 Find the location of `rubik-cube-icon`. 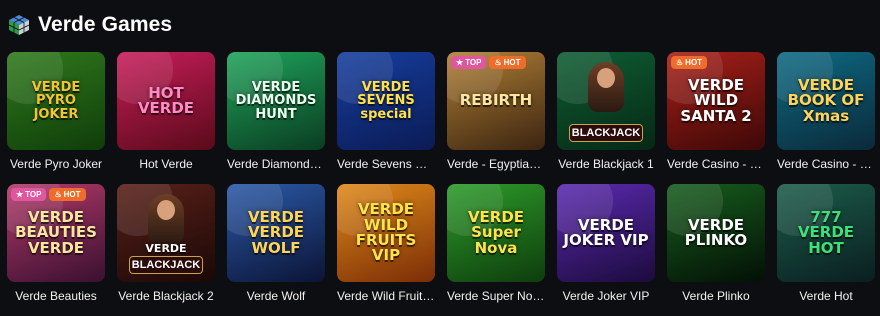

rubik-cube-icon is located at coordinates (19, 25).